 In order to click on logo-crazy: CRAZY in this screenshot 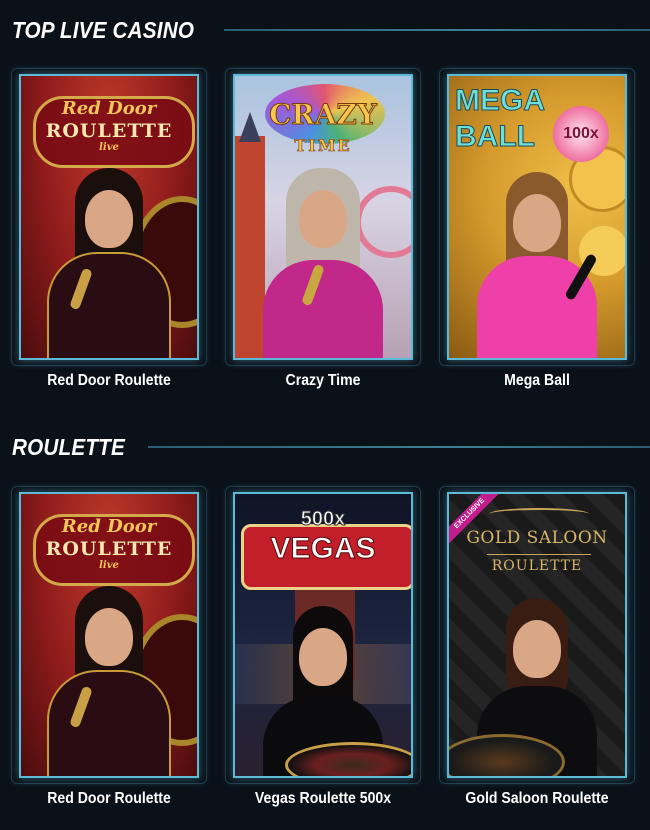, I will do `click(323, 115)`.